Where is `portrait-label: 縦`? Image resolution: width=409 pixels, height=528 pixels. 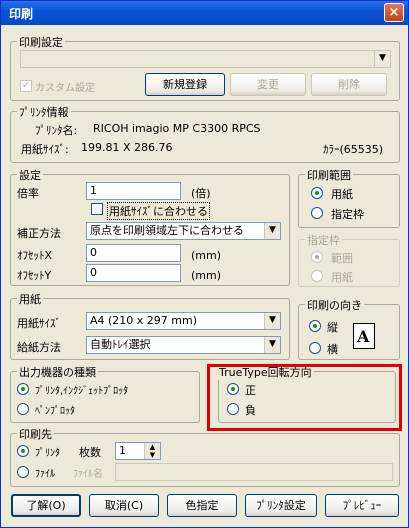
portrait-label: 縦 is located at coordinates (332, 327).